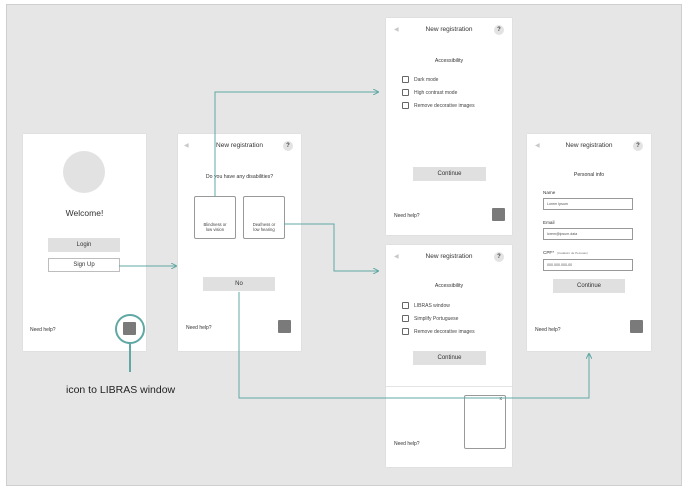 This screenshot has height=488, width=685. What do you see at coordinates (413, 345) in the screenshot?
I see `no-to-personal-info-arrow` at bounding box center [413, 345].